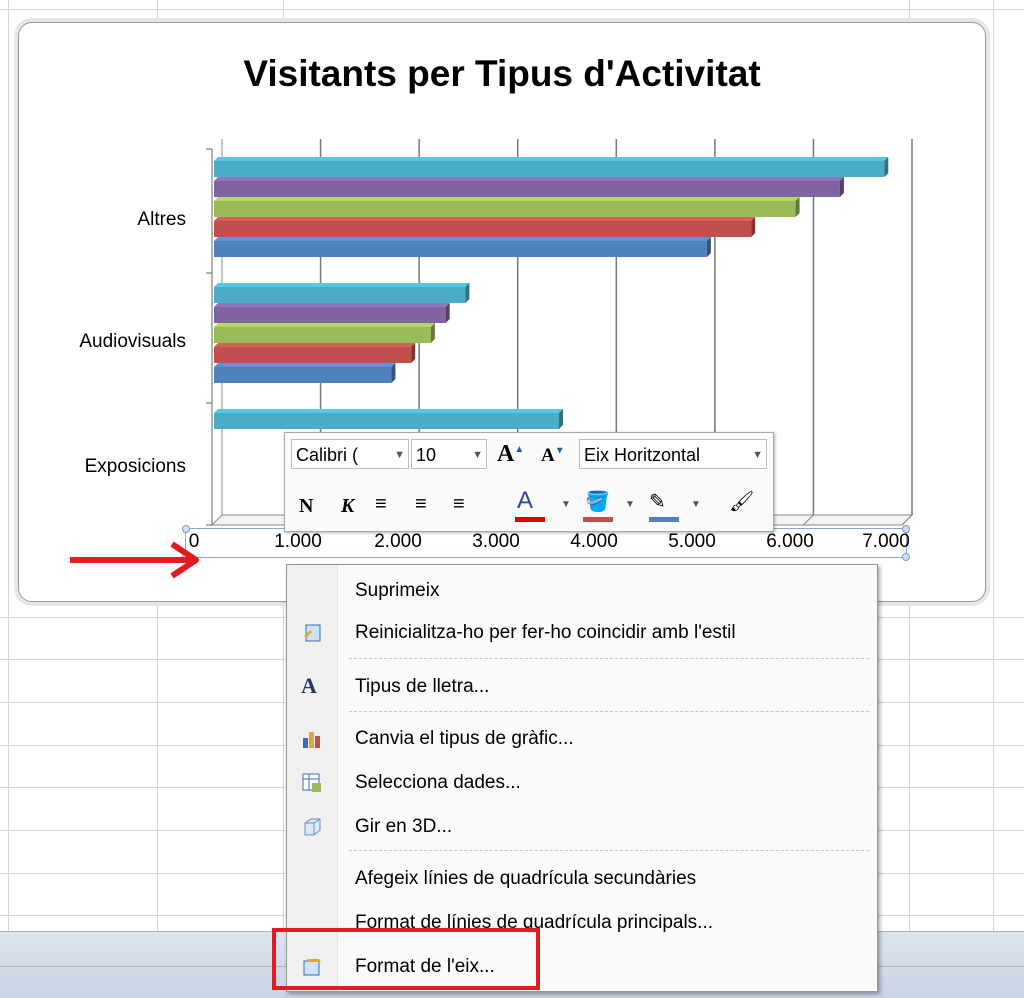  Describe the element at coordinates (642, 455) in the screenshot. I see `chart-element-value: Eix Horitzontal` at that location.